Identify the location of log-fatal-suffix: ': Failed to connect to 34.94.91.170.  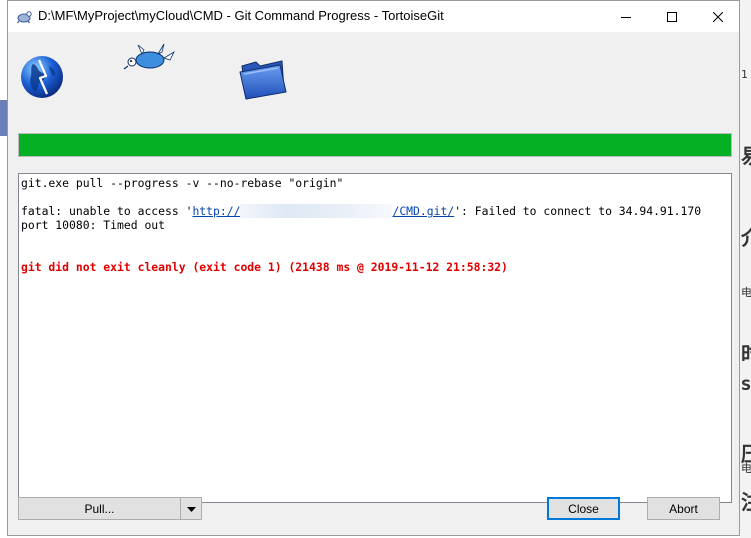
(578, 211).